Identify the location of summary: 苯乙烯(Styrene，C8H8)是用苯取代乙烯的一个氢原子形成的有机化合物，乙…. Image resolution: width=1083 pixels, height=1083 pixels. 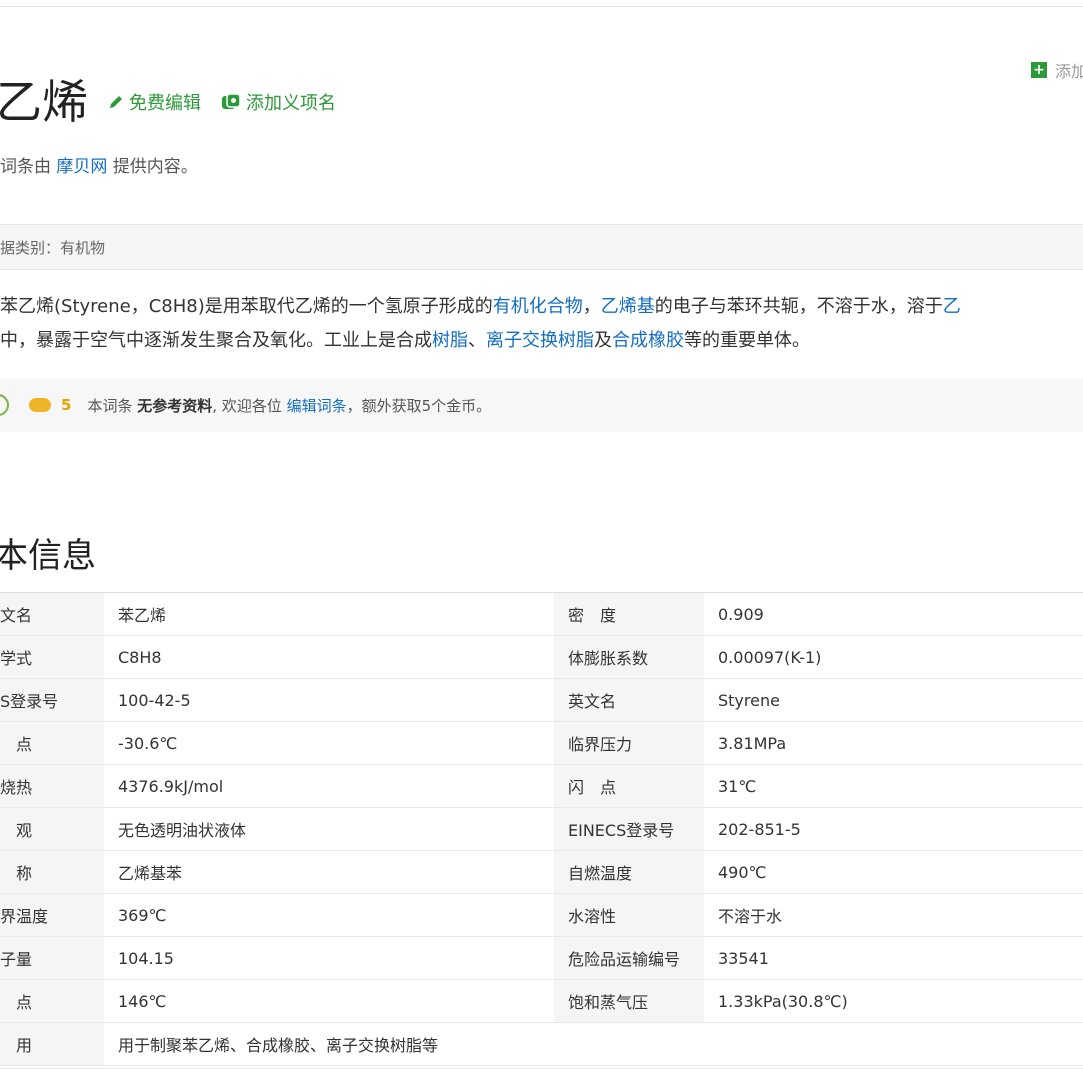
(541, 324).